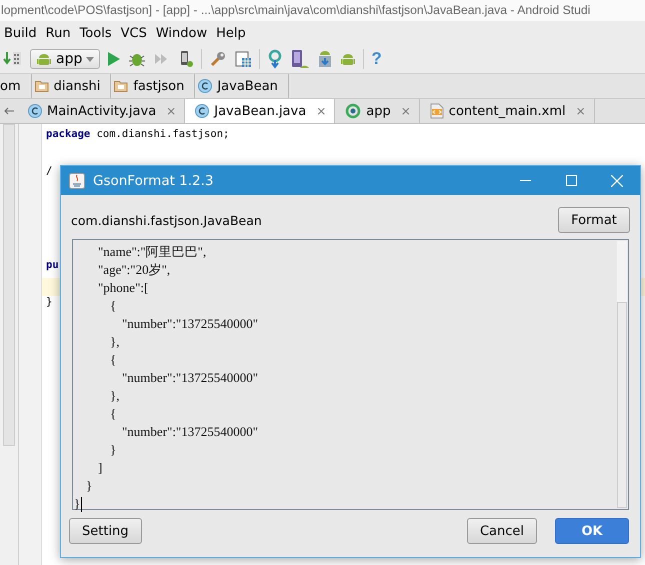 This screenshot has height=565, width=645. I want to click on tab-label: JavaBean.java, so click(260, 111).